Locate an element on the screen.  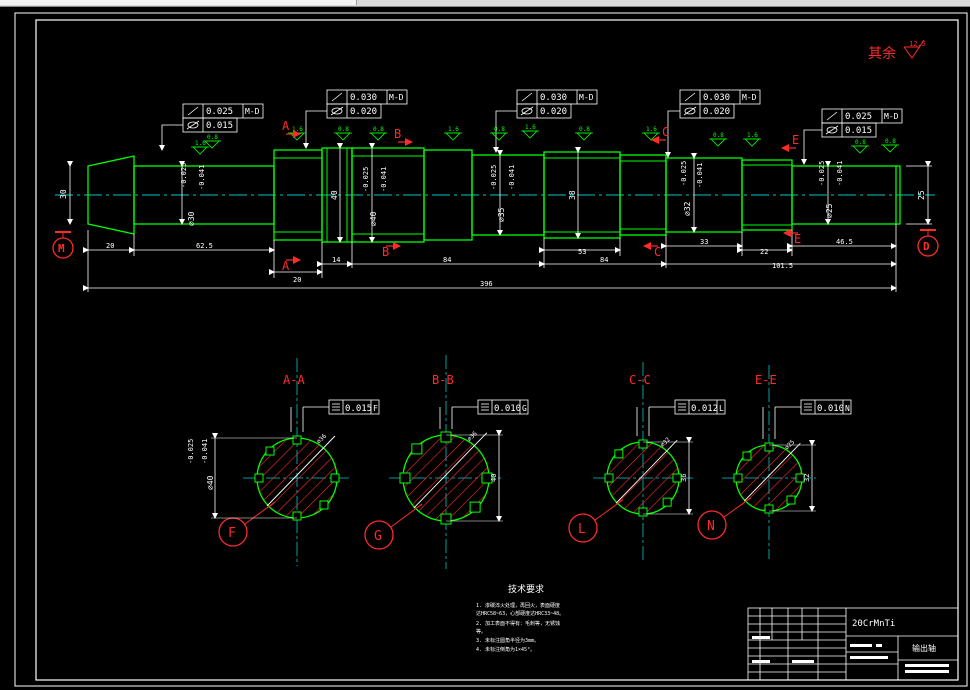
svg-text: ⌀25 is located at coordinates (829, 210).